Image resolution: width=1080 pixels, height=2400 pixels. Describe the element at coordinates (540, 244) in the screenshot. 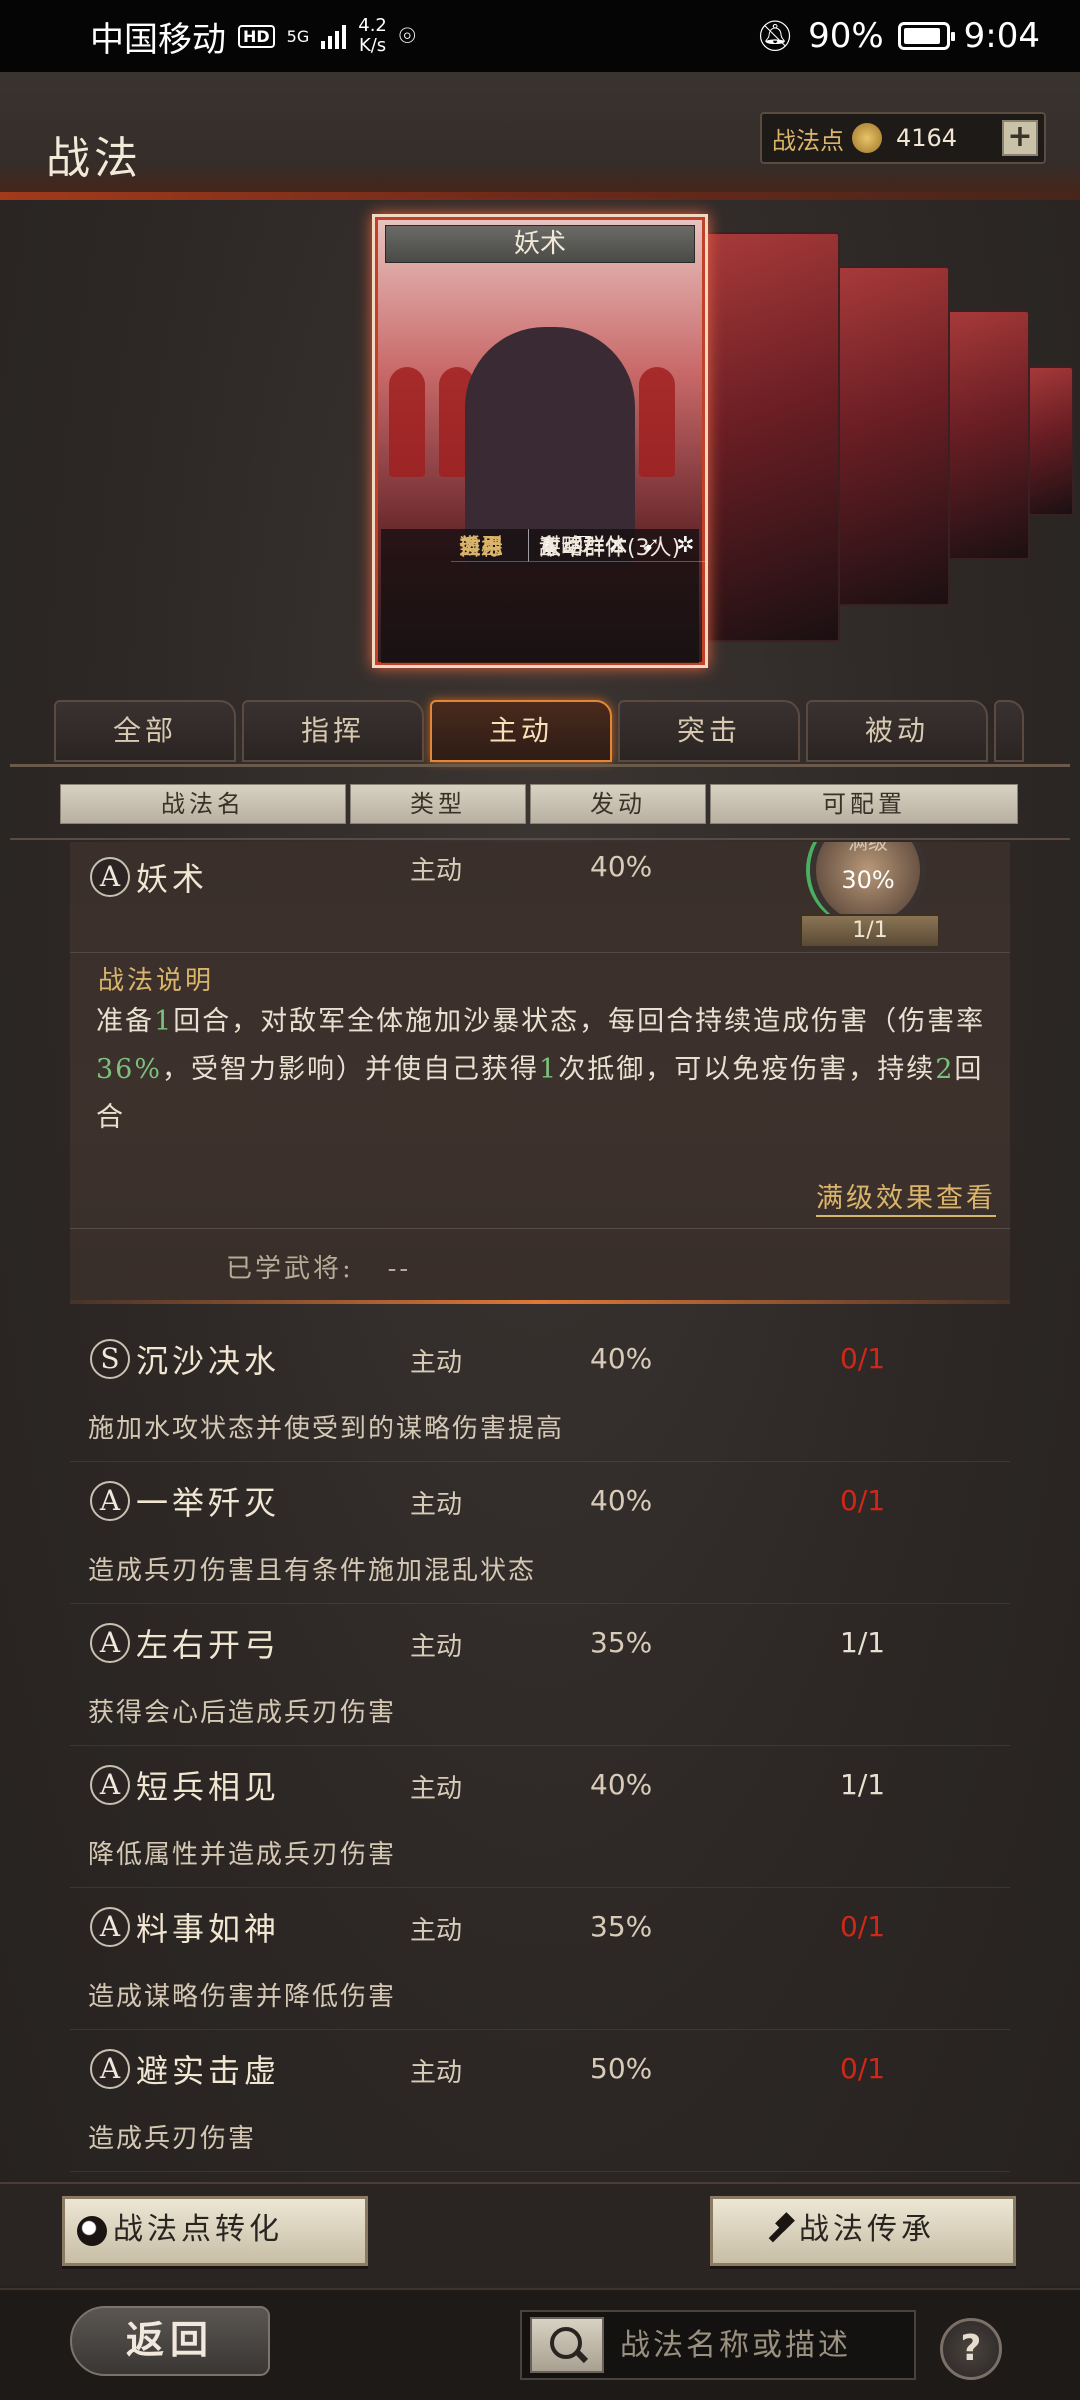

I see `card-title: 妖术` at that location.